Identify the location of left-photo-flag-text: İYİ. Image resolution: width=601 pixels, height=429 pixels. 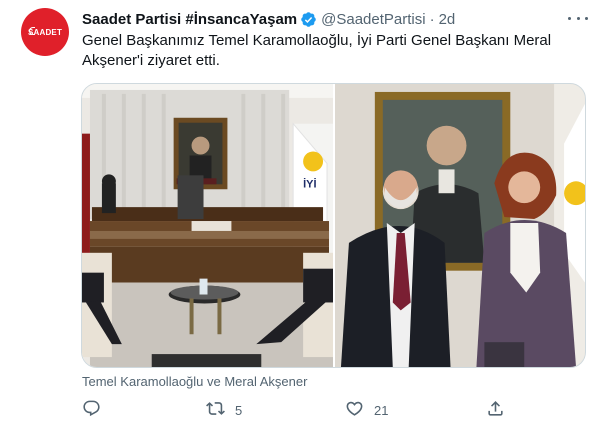
(309, 183).